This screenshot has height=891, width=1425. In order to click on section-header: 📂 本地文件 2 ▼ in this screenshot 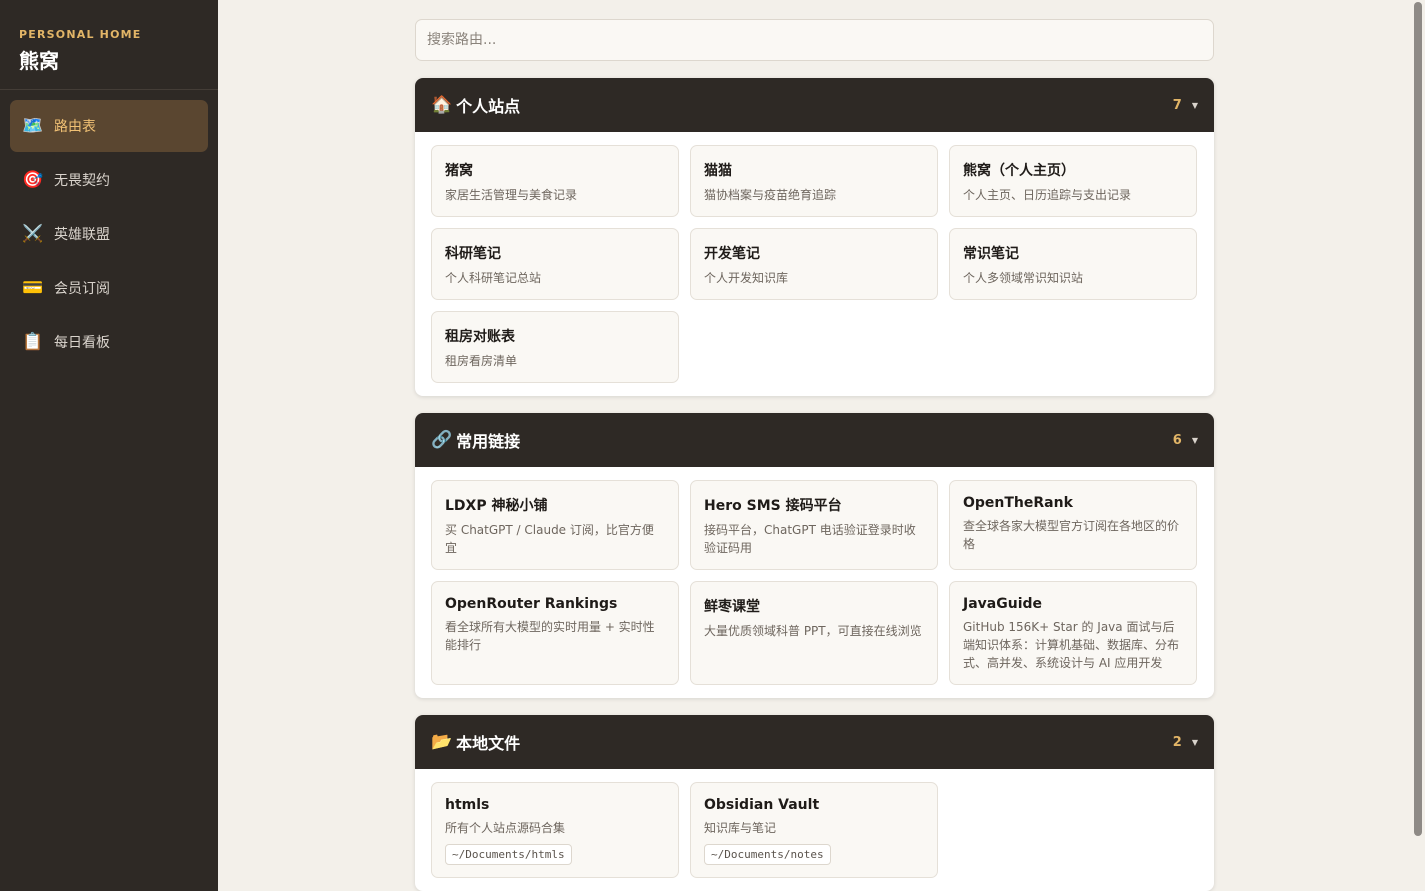, I will do `click(814, 742)`.